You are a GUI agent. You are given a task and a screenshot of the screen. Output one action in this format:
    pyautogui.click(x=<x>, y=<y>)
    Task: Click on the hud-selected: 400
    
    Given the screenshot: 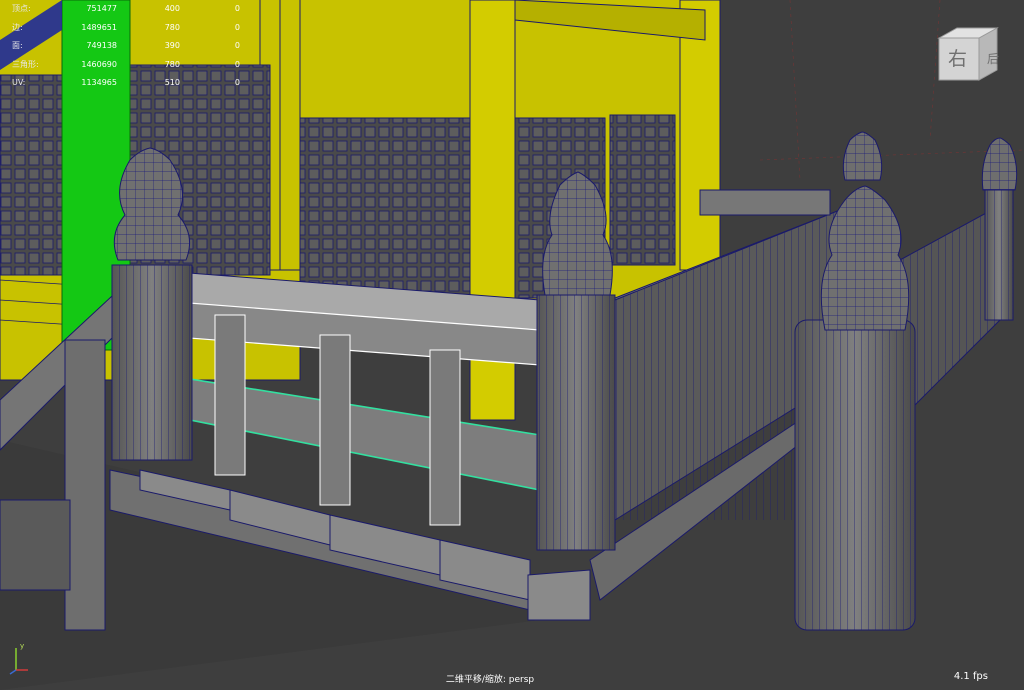 What is the action you would take?
    pyautogui.click(x=172, y=8)
    